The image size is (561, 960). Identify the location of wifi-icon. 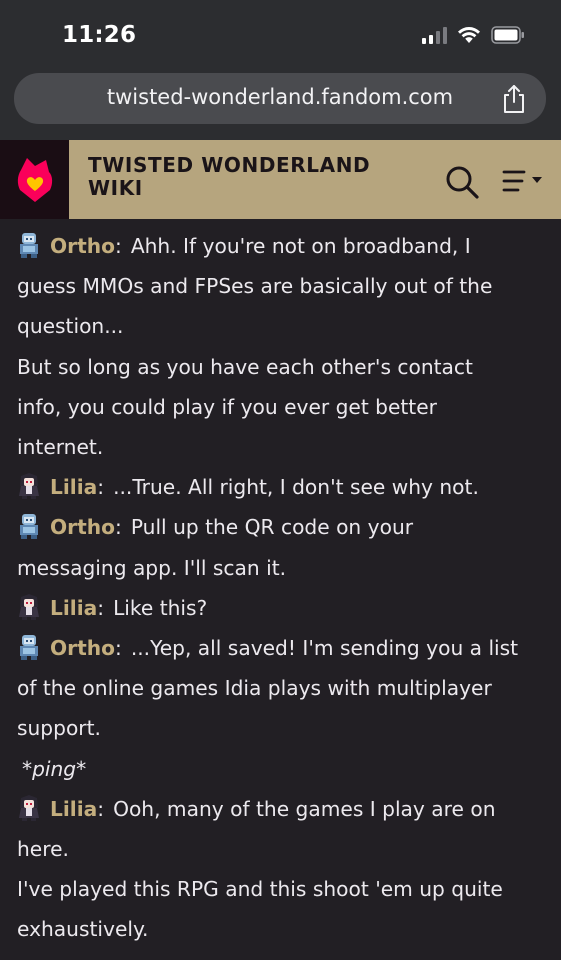
(469, 35).